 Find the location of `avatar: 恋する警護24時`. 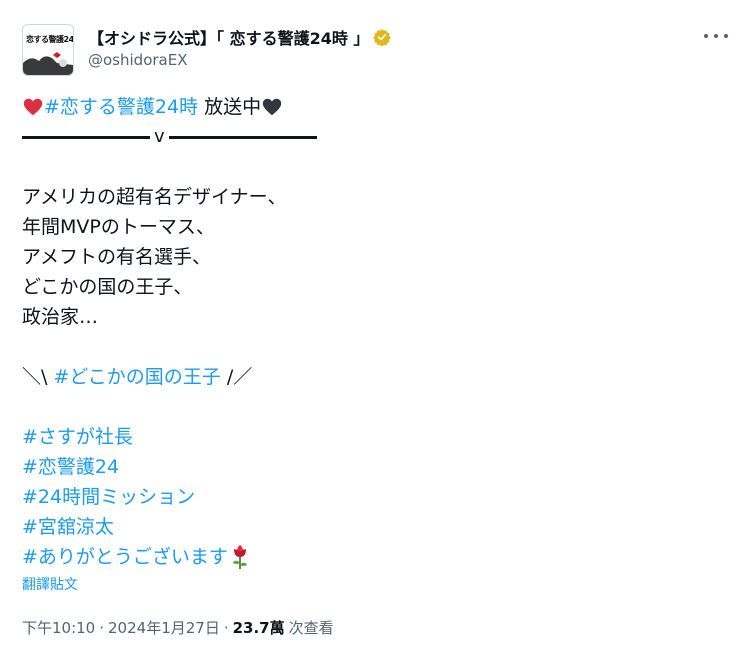

avatar: 恋する警護24時 is located at coordinates (48, 50).